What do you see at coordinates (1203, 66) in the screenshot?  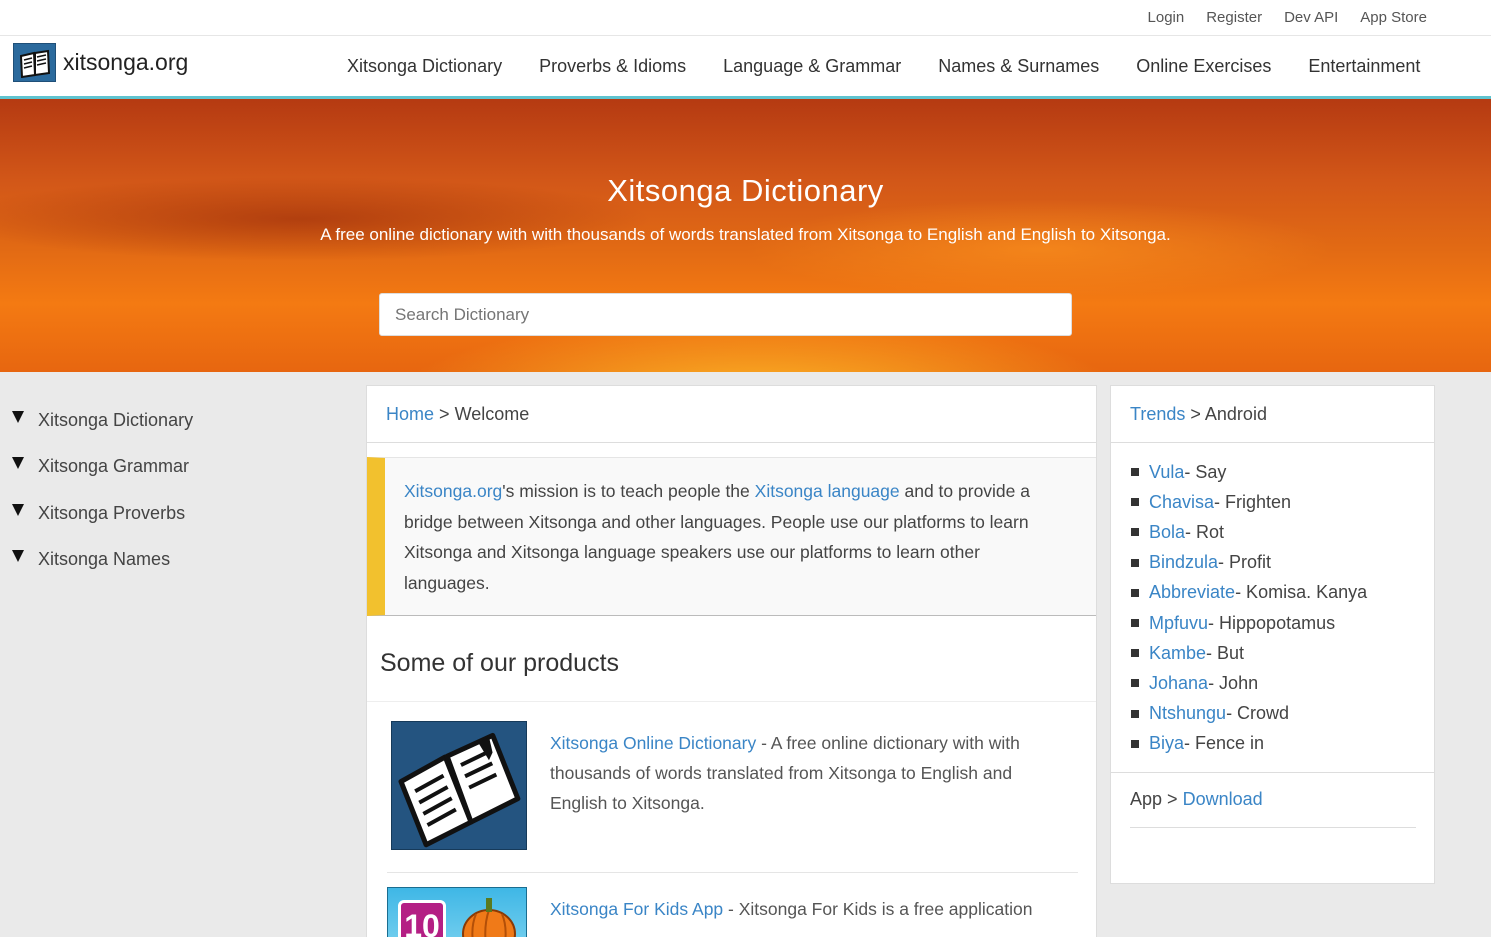 I see `nav-online-exercises: Online Exercises` at bounding box center [1203, 66].